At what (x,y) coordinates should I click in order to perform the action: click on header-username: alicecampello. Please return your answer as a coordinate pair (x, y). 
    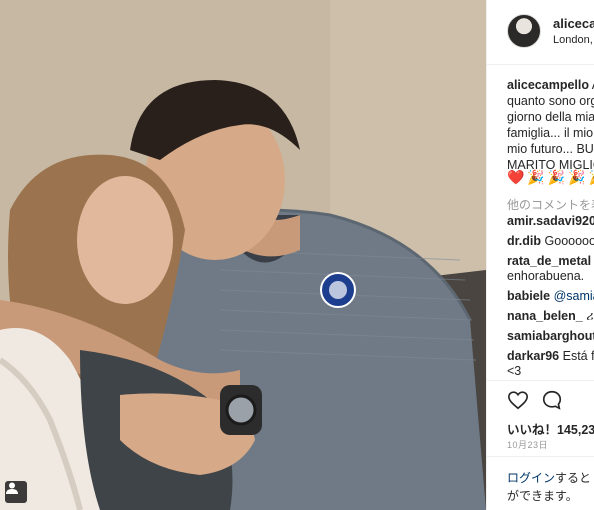
    Looking at the image, I should click on (573, 23).